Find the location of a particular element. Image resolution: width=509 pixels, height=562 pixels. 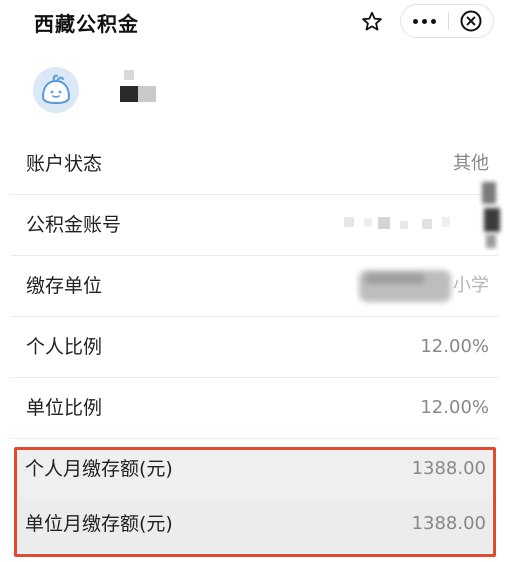

row-personal-monthly-deposit: 个人月缴存额(元) 1388.00 is located at coordinates (254, 473).